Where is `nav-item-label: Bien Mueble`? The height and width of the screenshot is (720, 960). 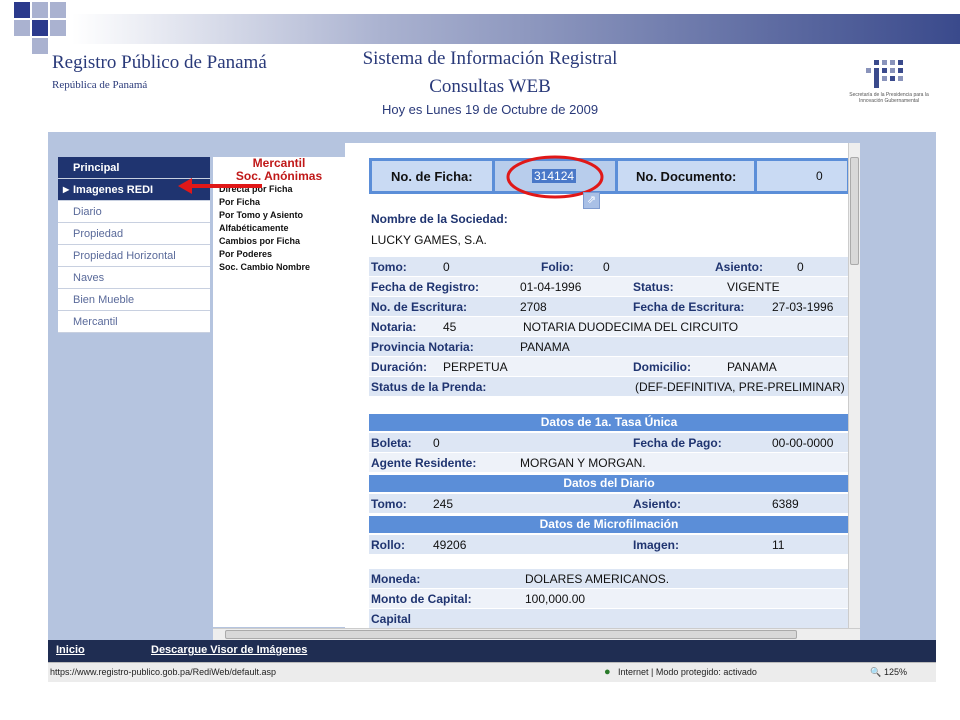 nav-item-label: Bien Mueble is located at coordinates (104, 300).